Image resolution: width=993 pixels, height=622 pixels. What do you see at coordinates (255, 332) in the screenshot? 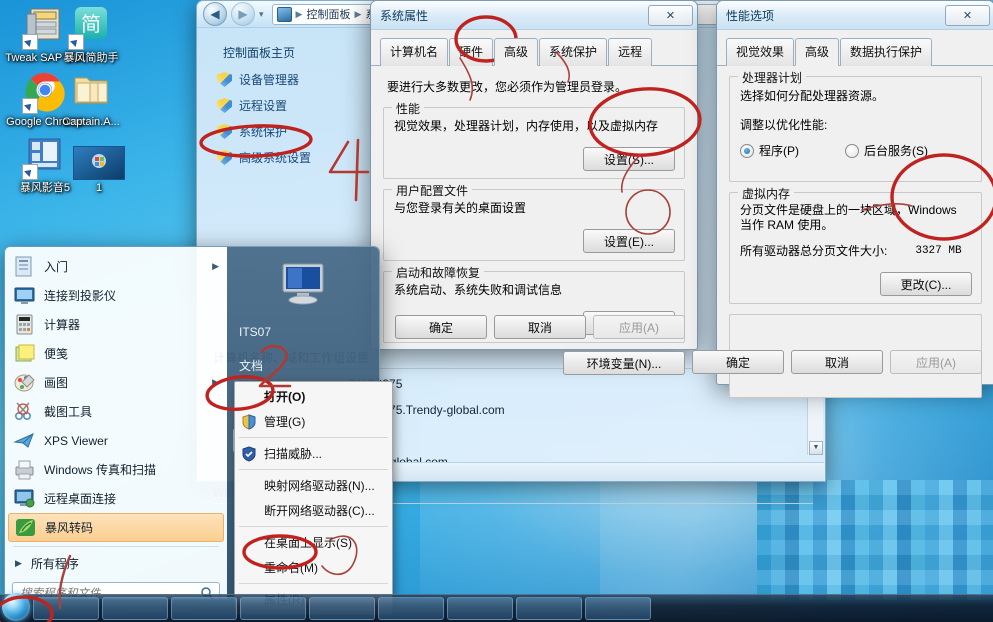
I see `user-name: ITS07` at bounding box center [255, 332].